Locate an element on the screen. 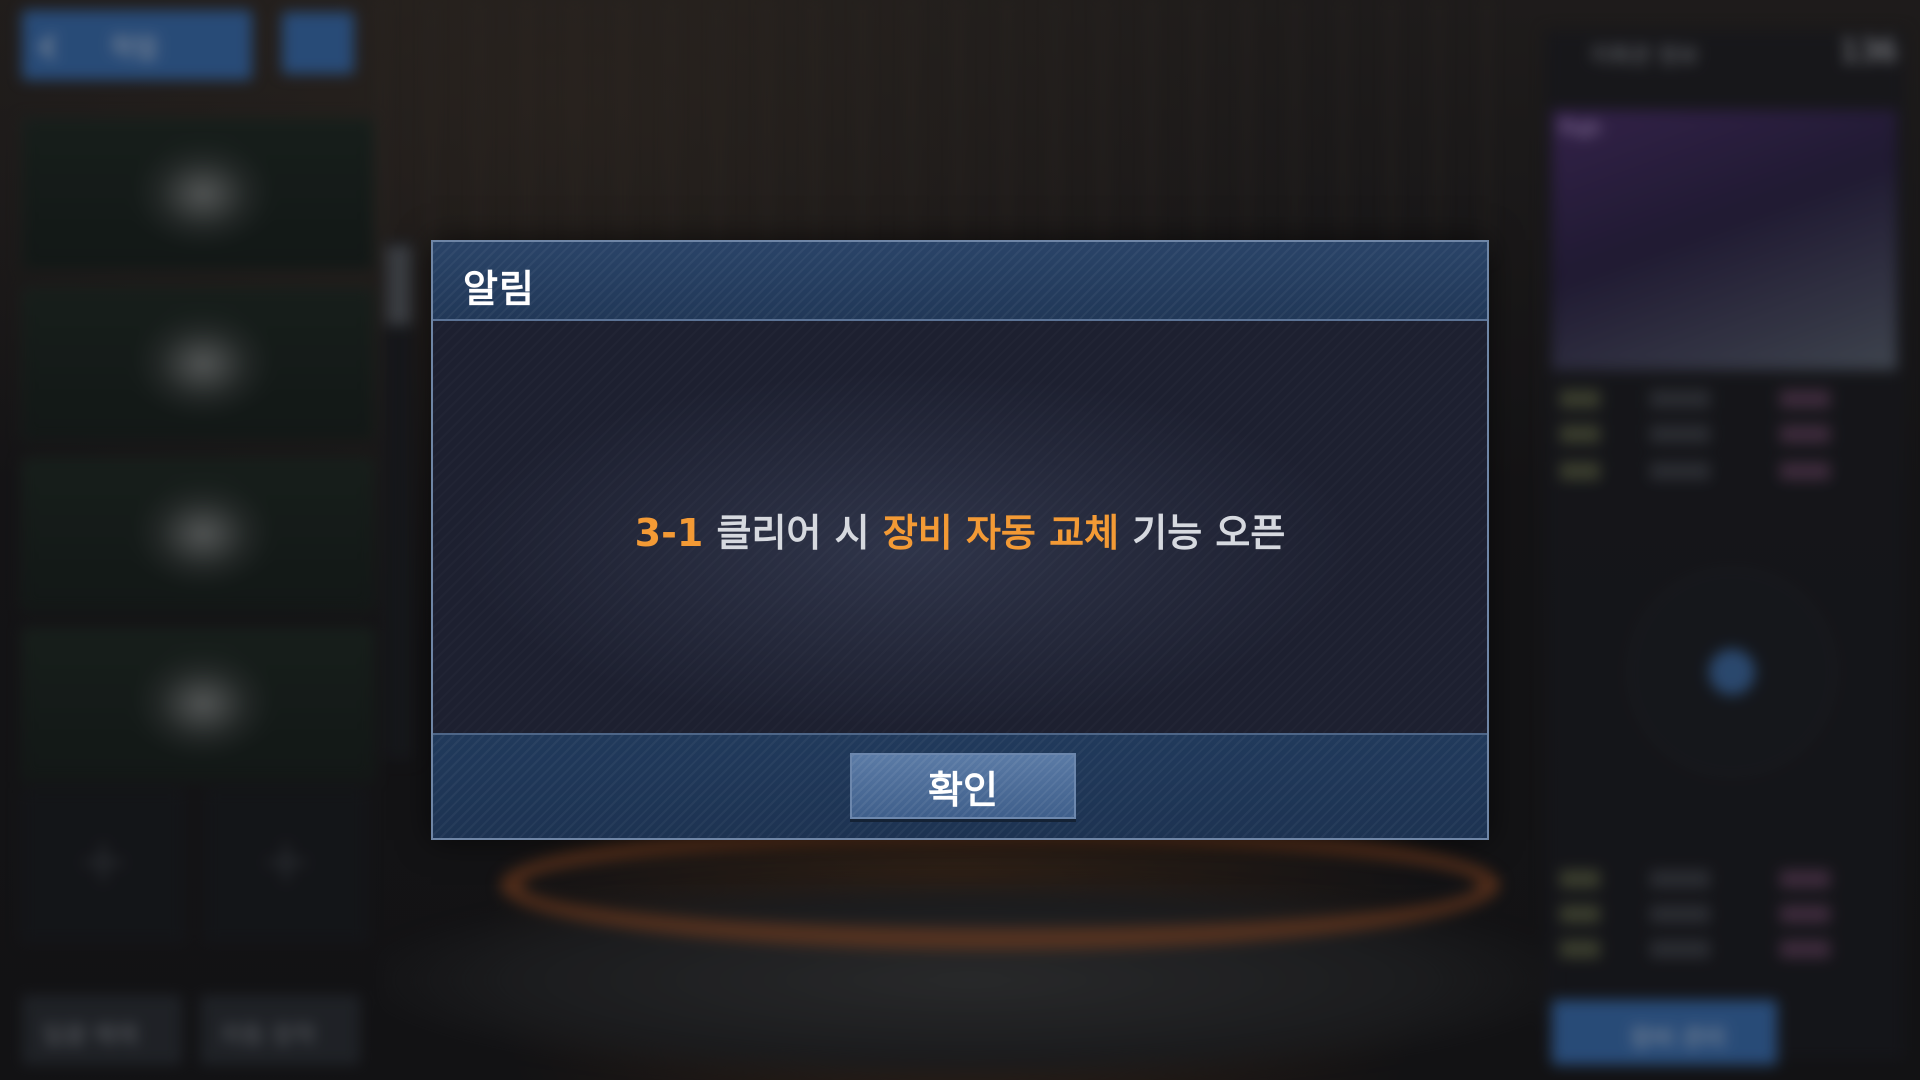 Image resolution: width=1920 pixels, height=1080 pixels. dialog-footer: 확인 is located at coordinates (960, 785).